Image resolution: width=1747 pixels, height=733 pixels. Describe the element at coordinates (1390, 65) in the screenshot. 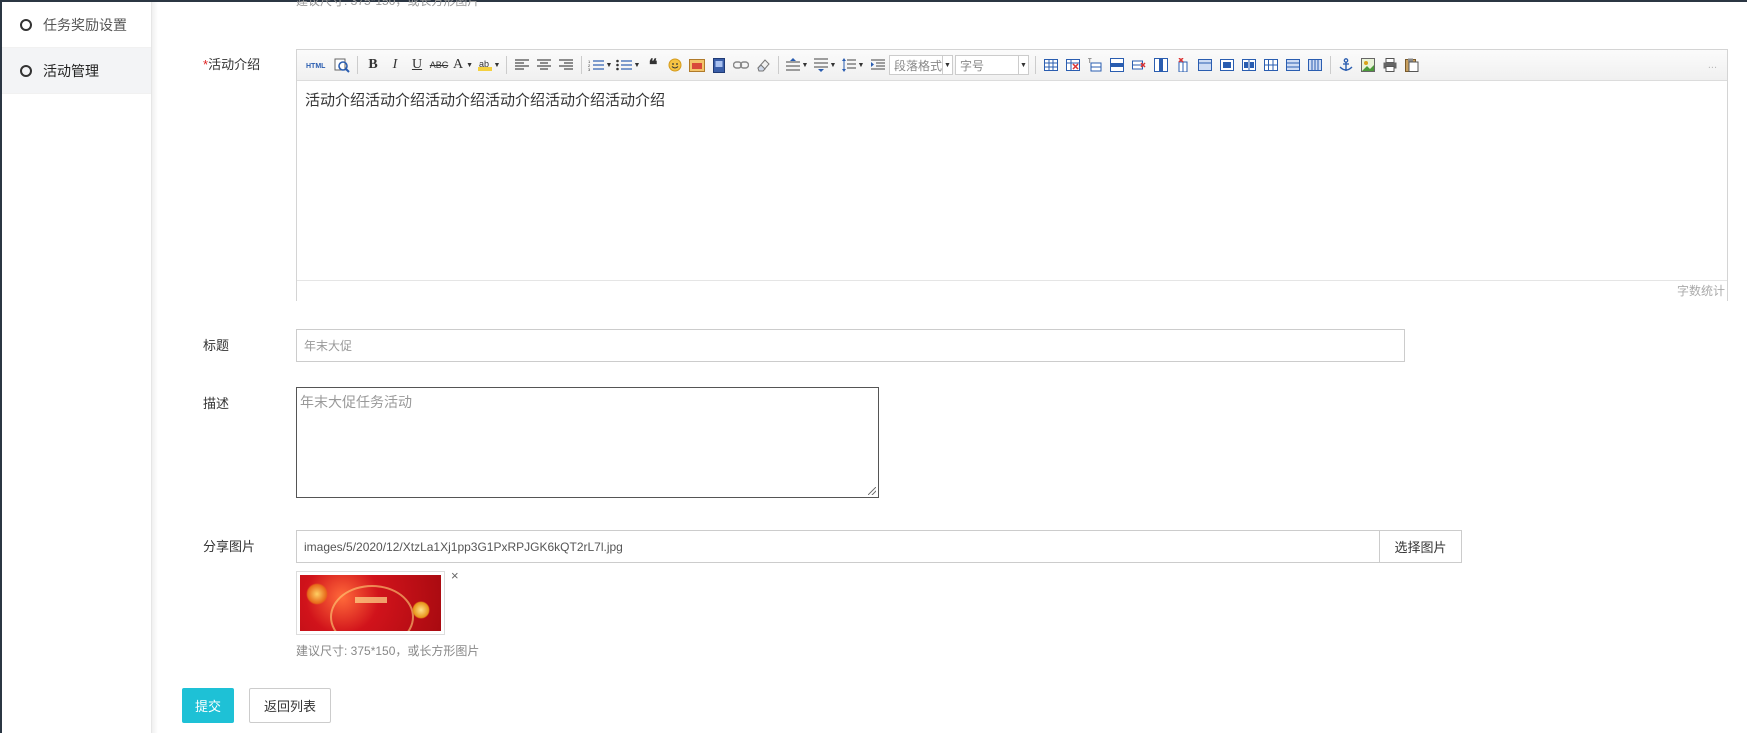

I see `print-icon` at that location.